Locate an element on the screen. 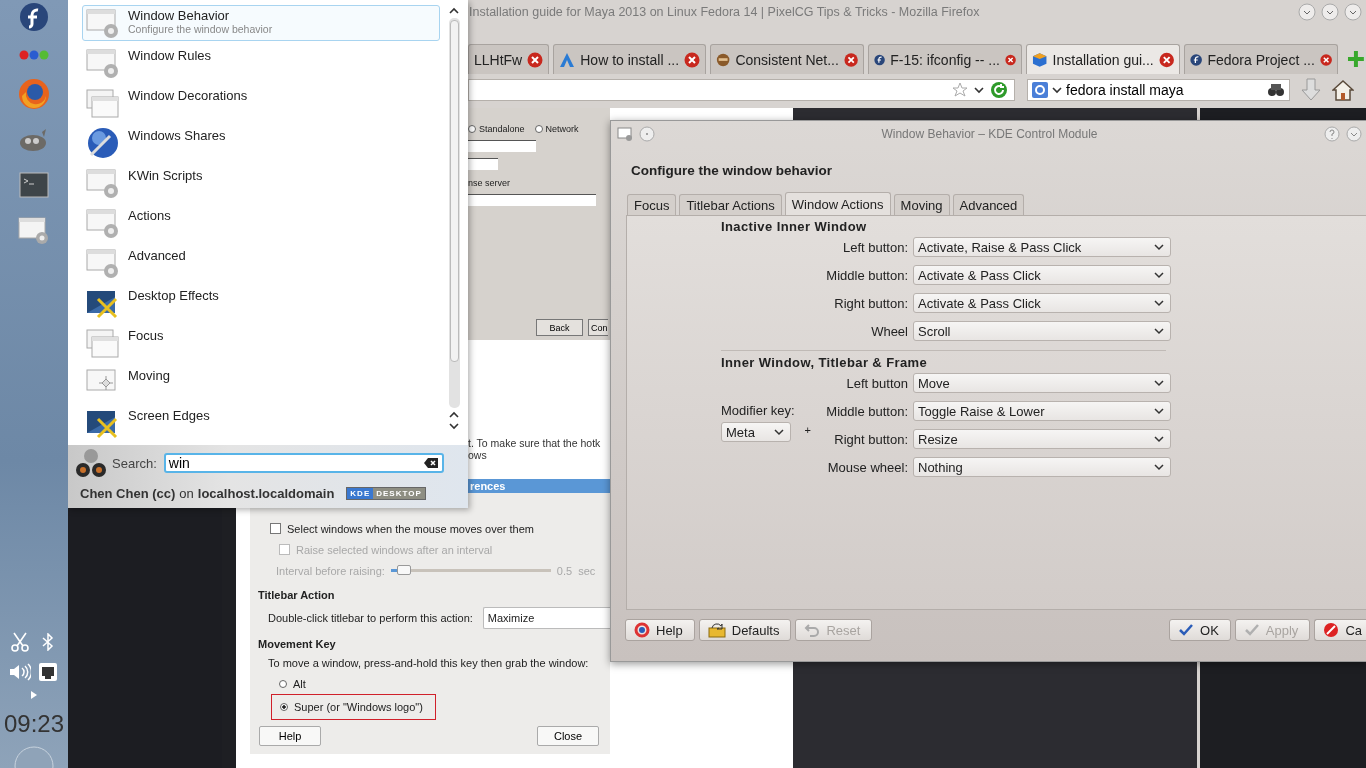 This screenshot has width=1366, height=768. search-result: Desktop Effects is located at coordinates (261, 303).